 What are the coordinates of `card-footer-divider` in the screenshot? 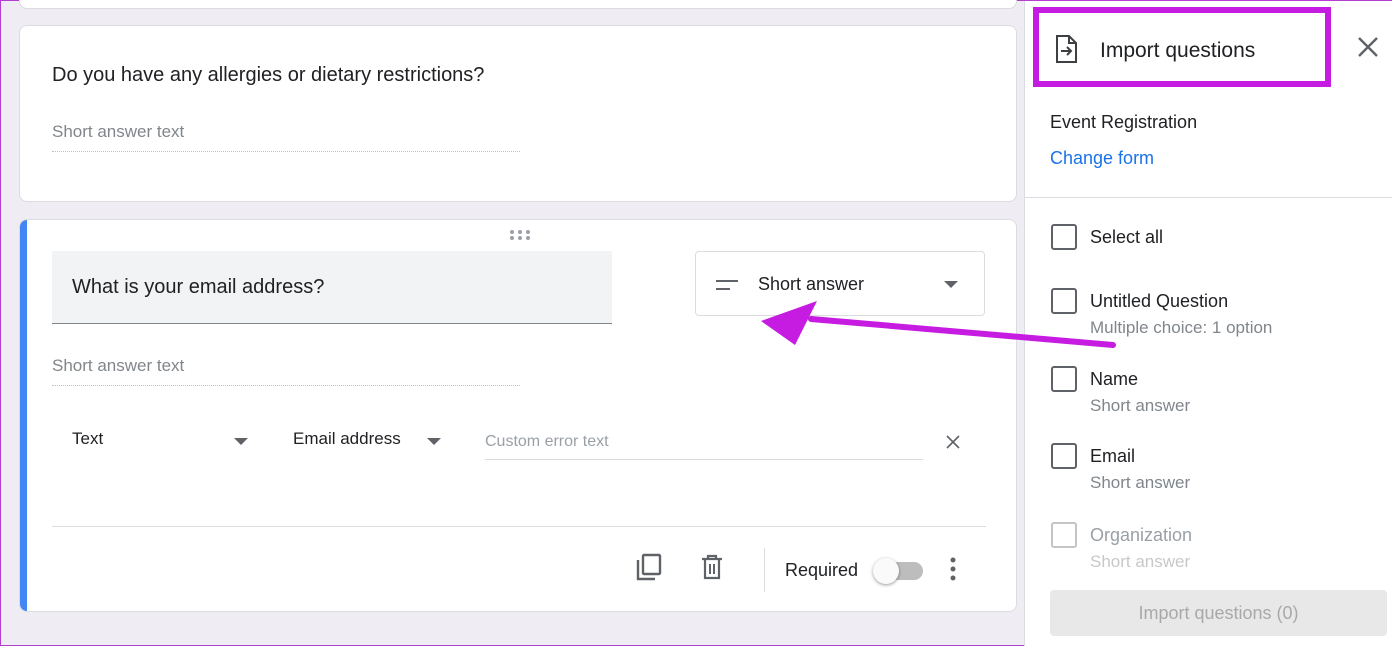 It's located at (519, 526).